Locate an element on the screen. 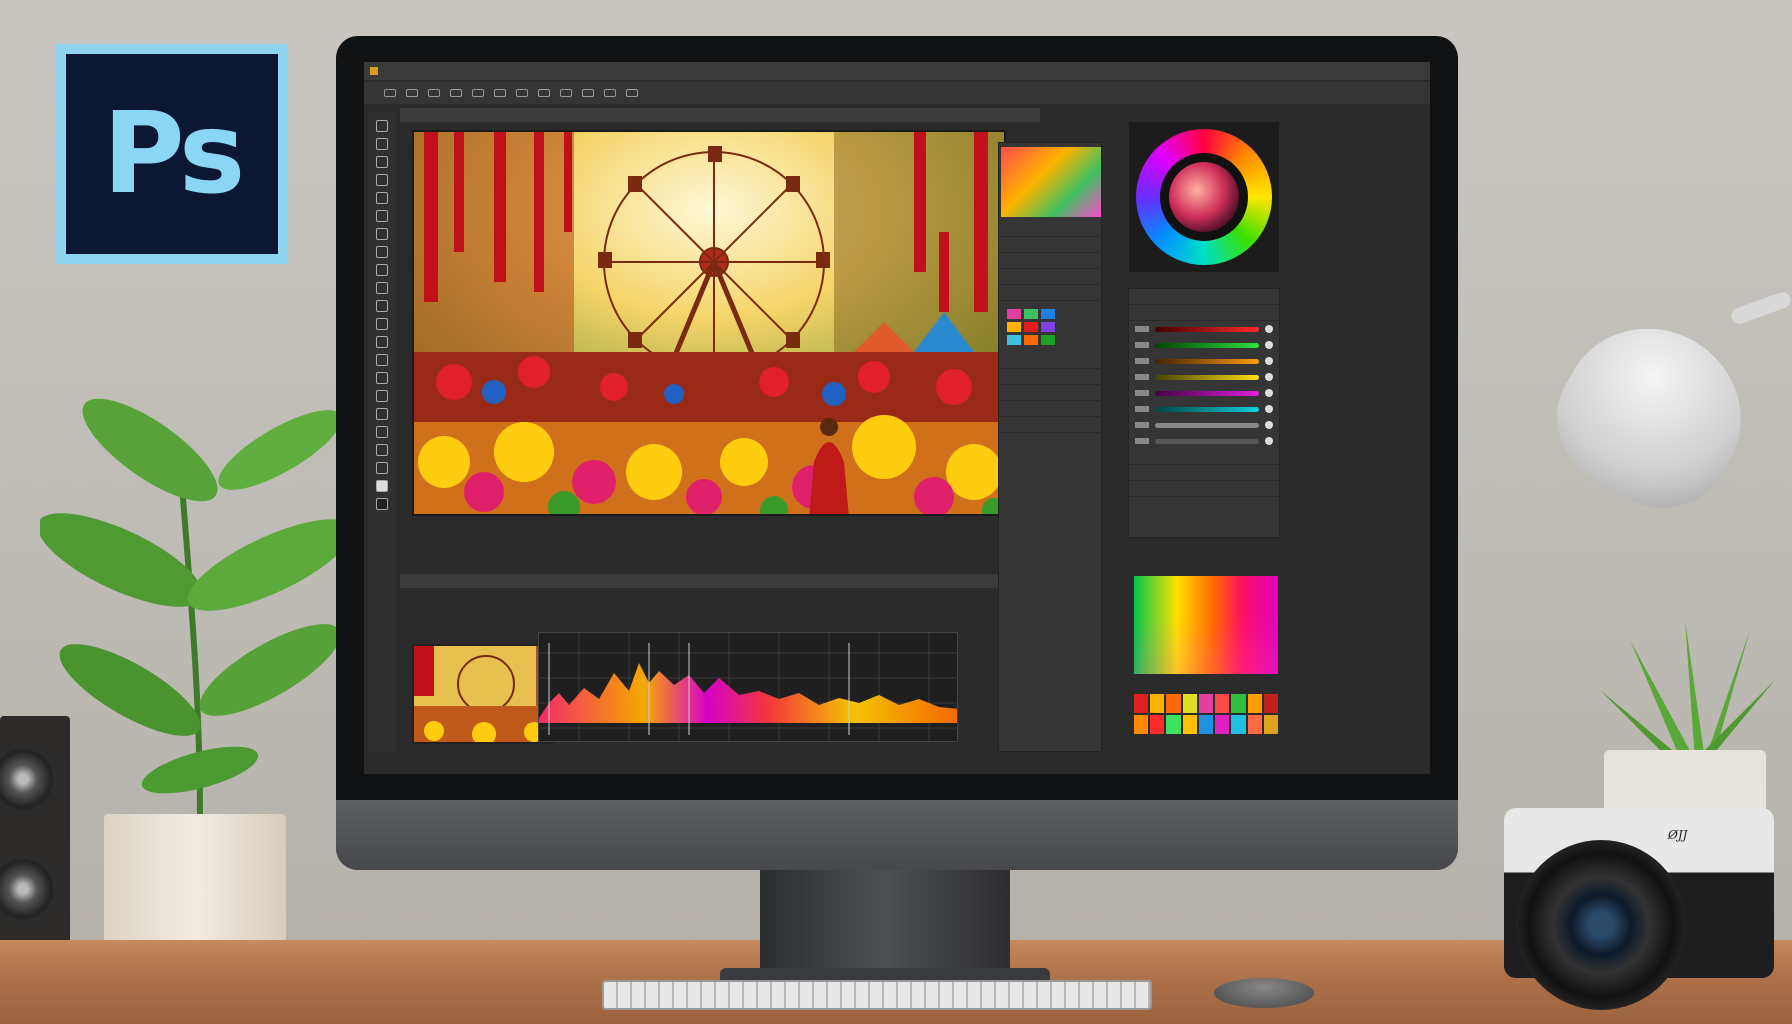  color-preview is located at coordinates (1204, 197).